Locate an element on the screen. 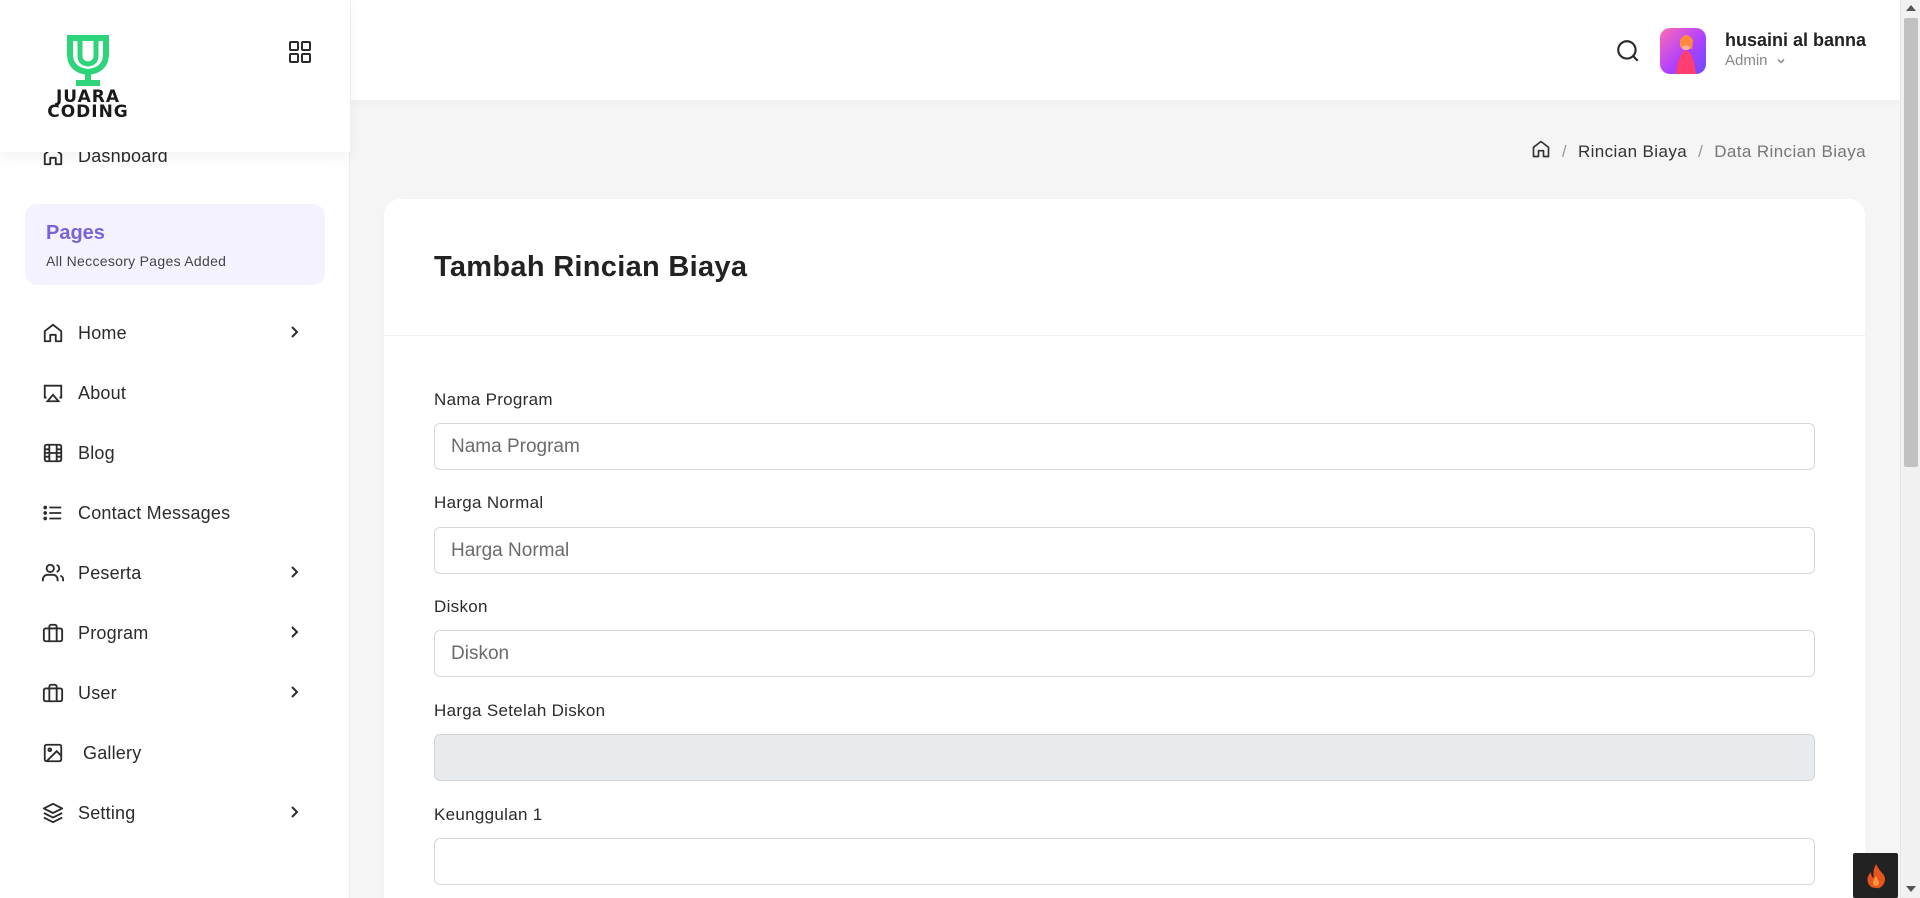  scroll-up-arrow-icon is located at coordinates (1911, 8).